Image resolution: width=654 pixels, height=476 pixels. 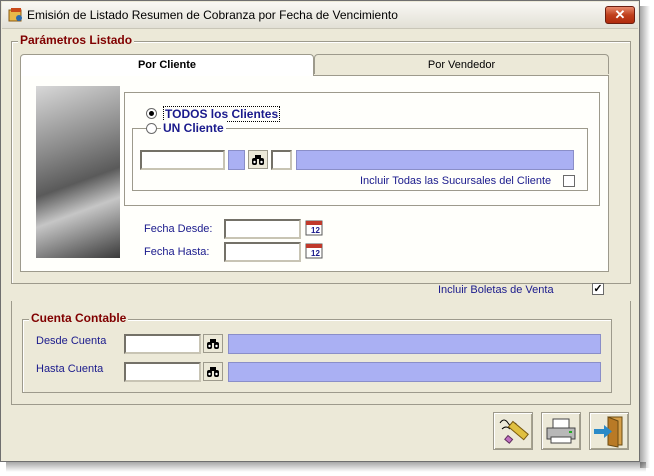 I want to click on decorative-photo, so click(x=78, y=172).